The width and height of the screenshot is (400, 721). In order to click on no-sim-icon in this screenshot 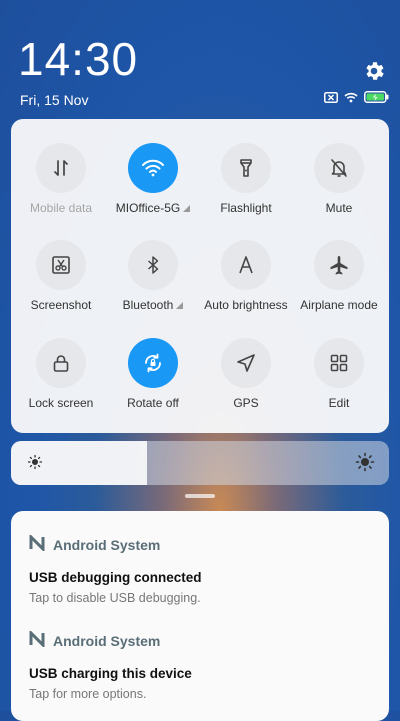, I will do `click(331, 97)`.